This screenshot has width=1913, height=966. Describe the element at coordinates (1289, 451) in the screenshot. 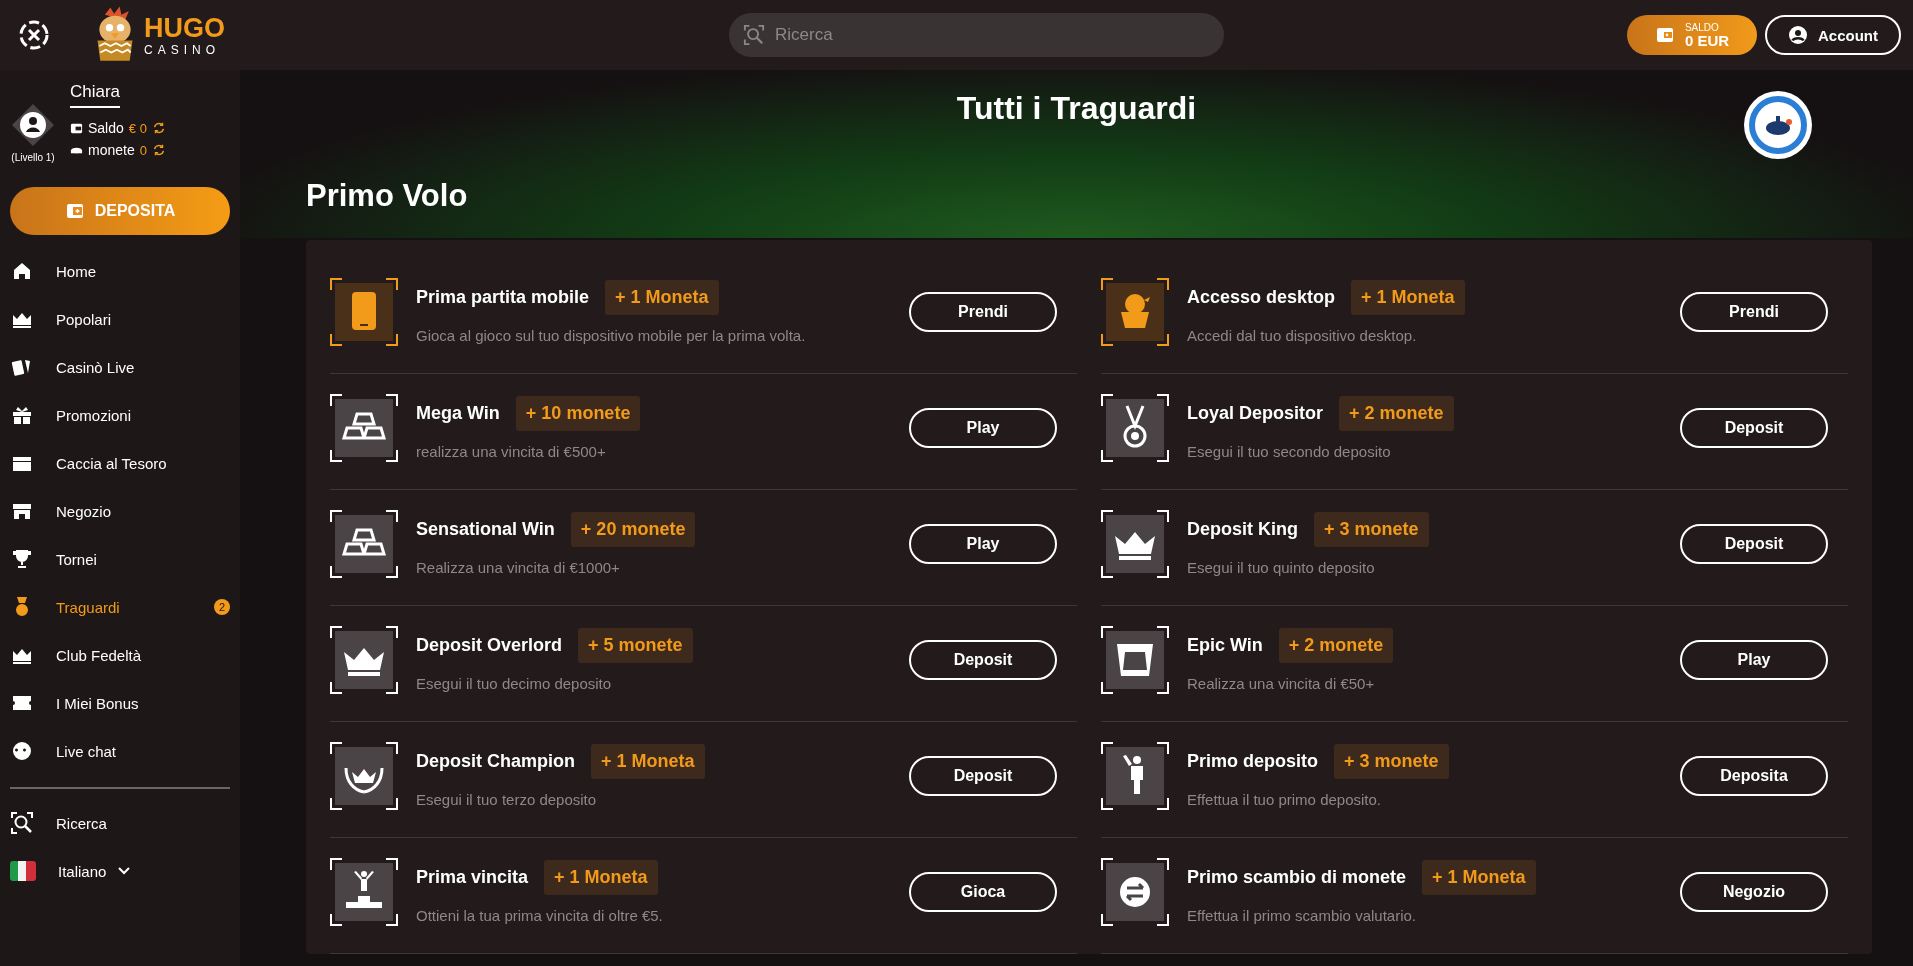

I see `achievement-description: Esegui il tuo secondo deposito` at that location.